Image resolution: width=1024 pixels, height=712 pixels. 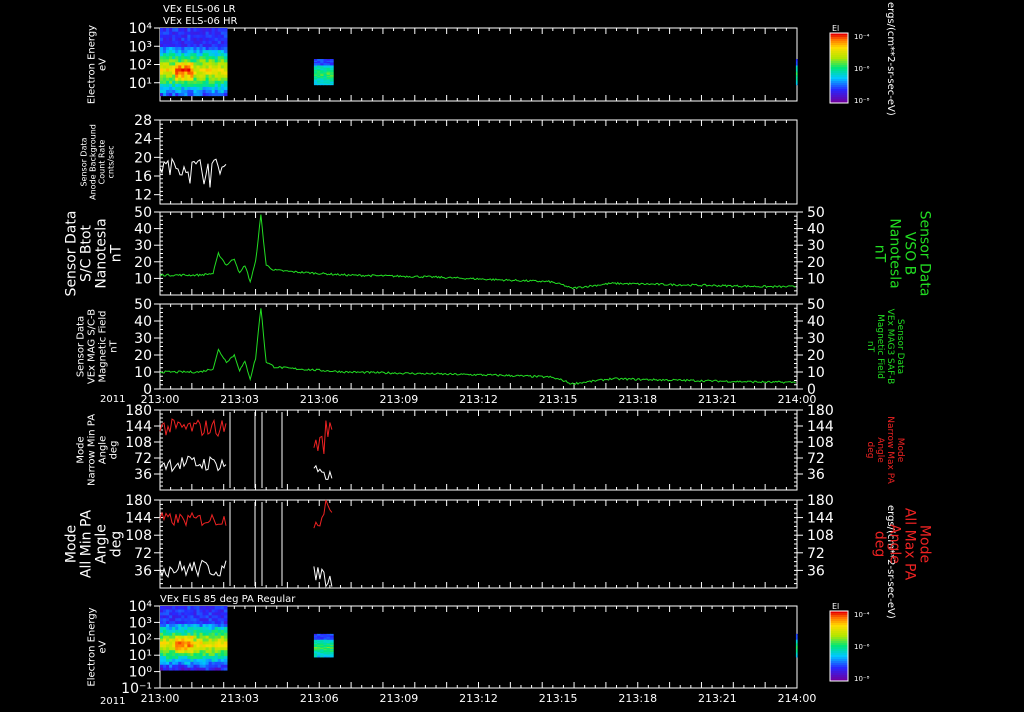 What do you see at coordinates (143, 356) in the screenshot?
I see `p4-ytick-label: 20` at bounding box center [143, 356].